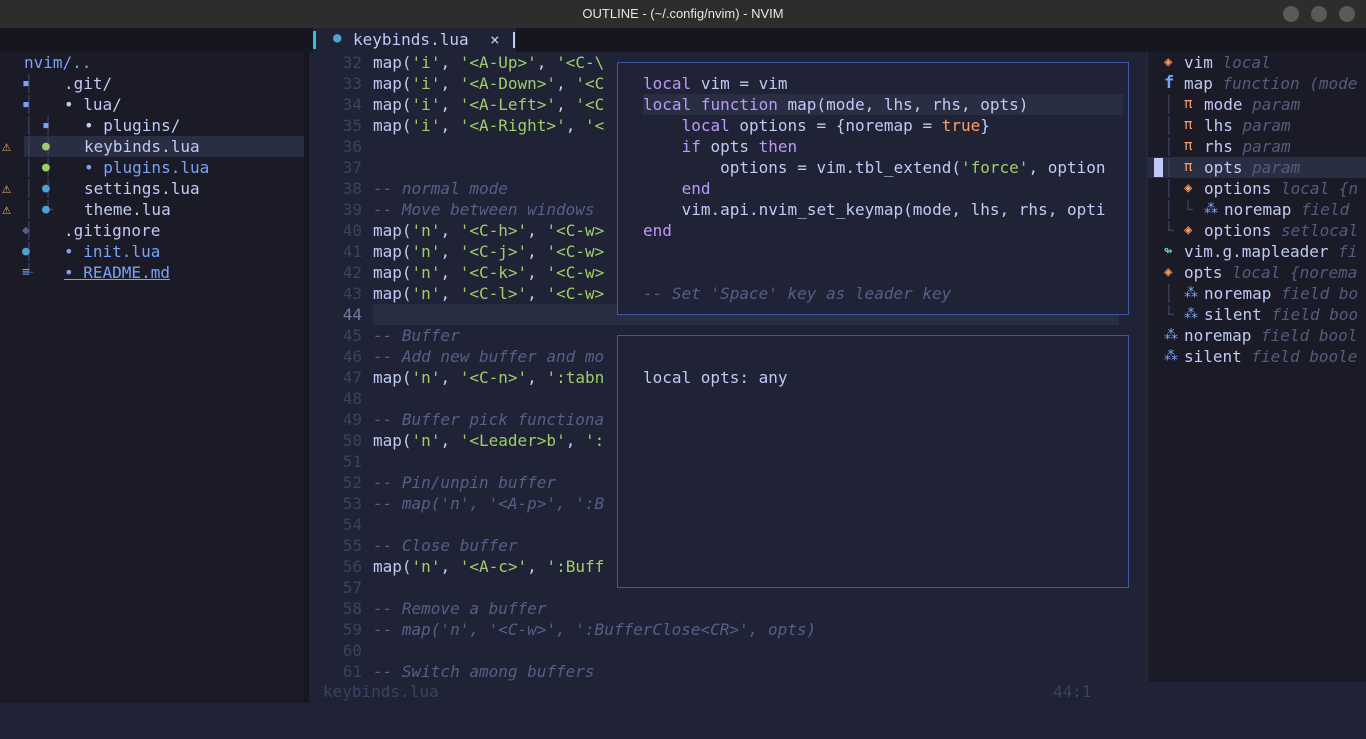  Describe the element at coordinates (1257, 209) in the screenshot. I see `outline-item: │ └ ⁂ noremap field` at that location.